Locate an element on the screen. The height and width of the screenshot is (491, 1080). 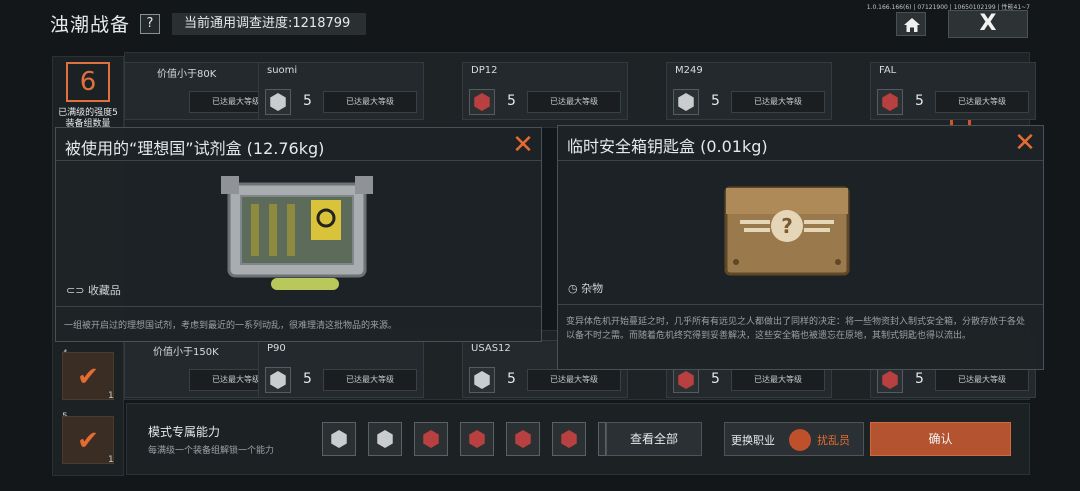
weapon-card: FAL 5 已达最大等级 is located at coordinates (953, 91).